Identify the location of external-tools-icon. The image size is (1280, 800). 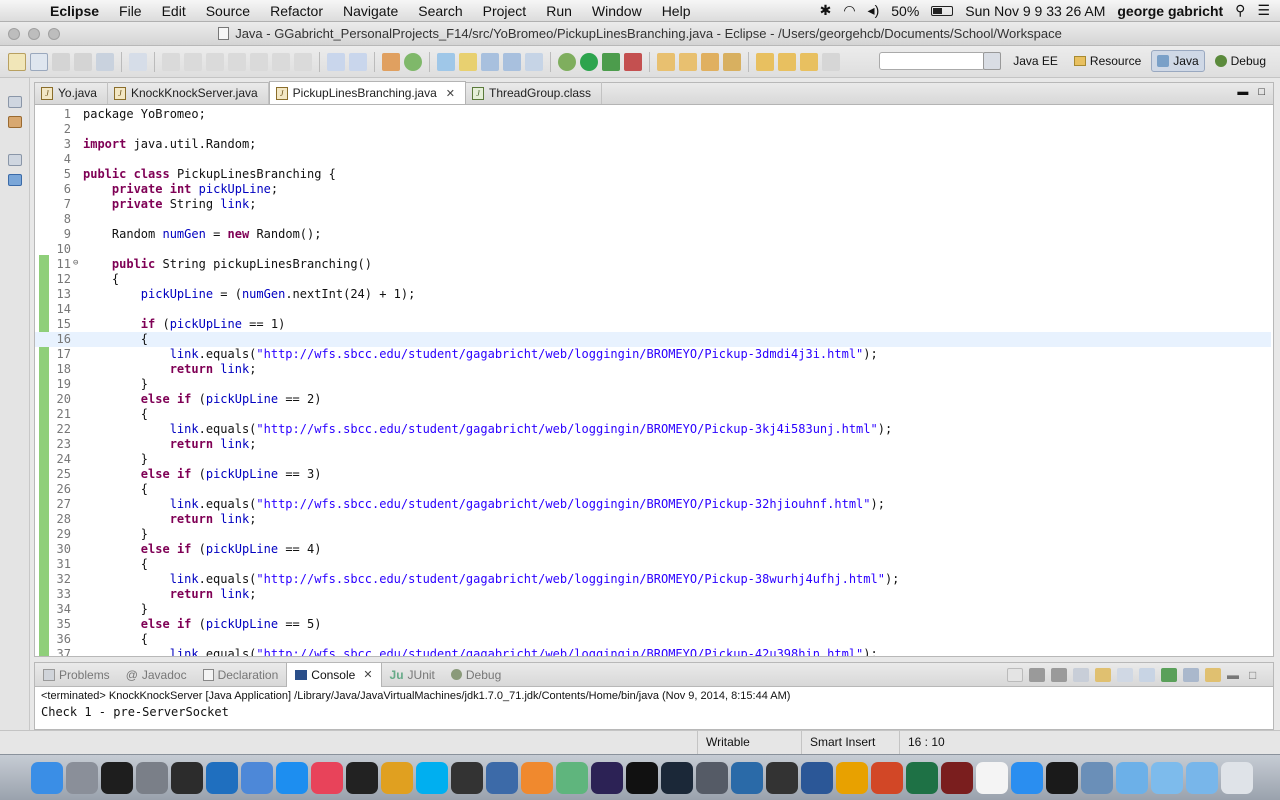
(633, 61).